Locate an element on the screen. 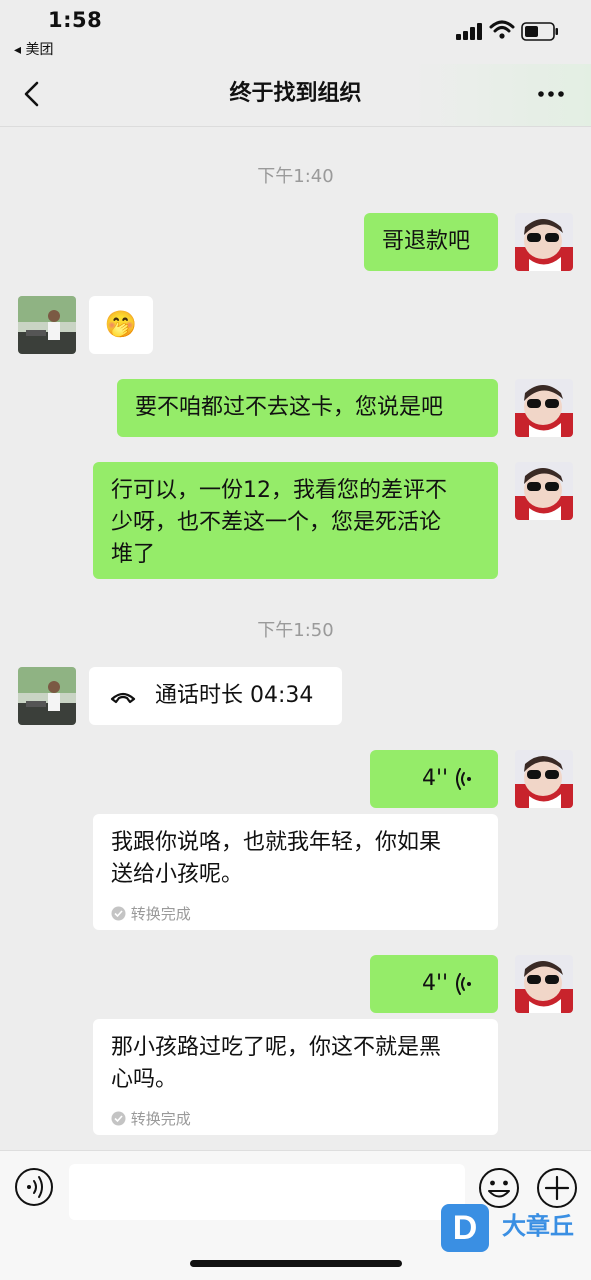 The width and height of the screenshot is (591, 1280). wifi-icon is located at coordinates (502, 29).